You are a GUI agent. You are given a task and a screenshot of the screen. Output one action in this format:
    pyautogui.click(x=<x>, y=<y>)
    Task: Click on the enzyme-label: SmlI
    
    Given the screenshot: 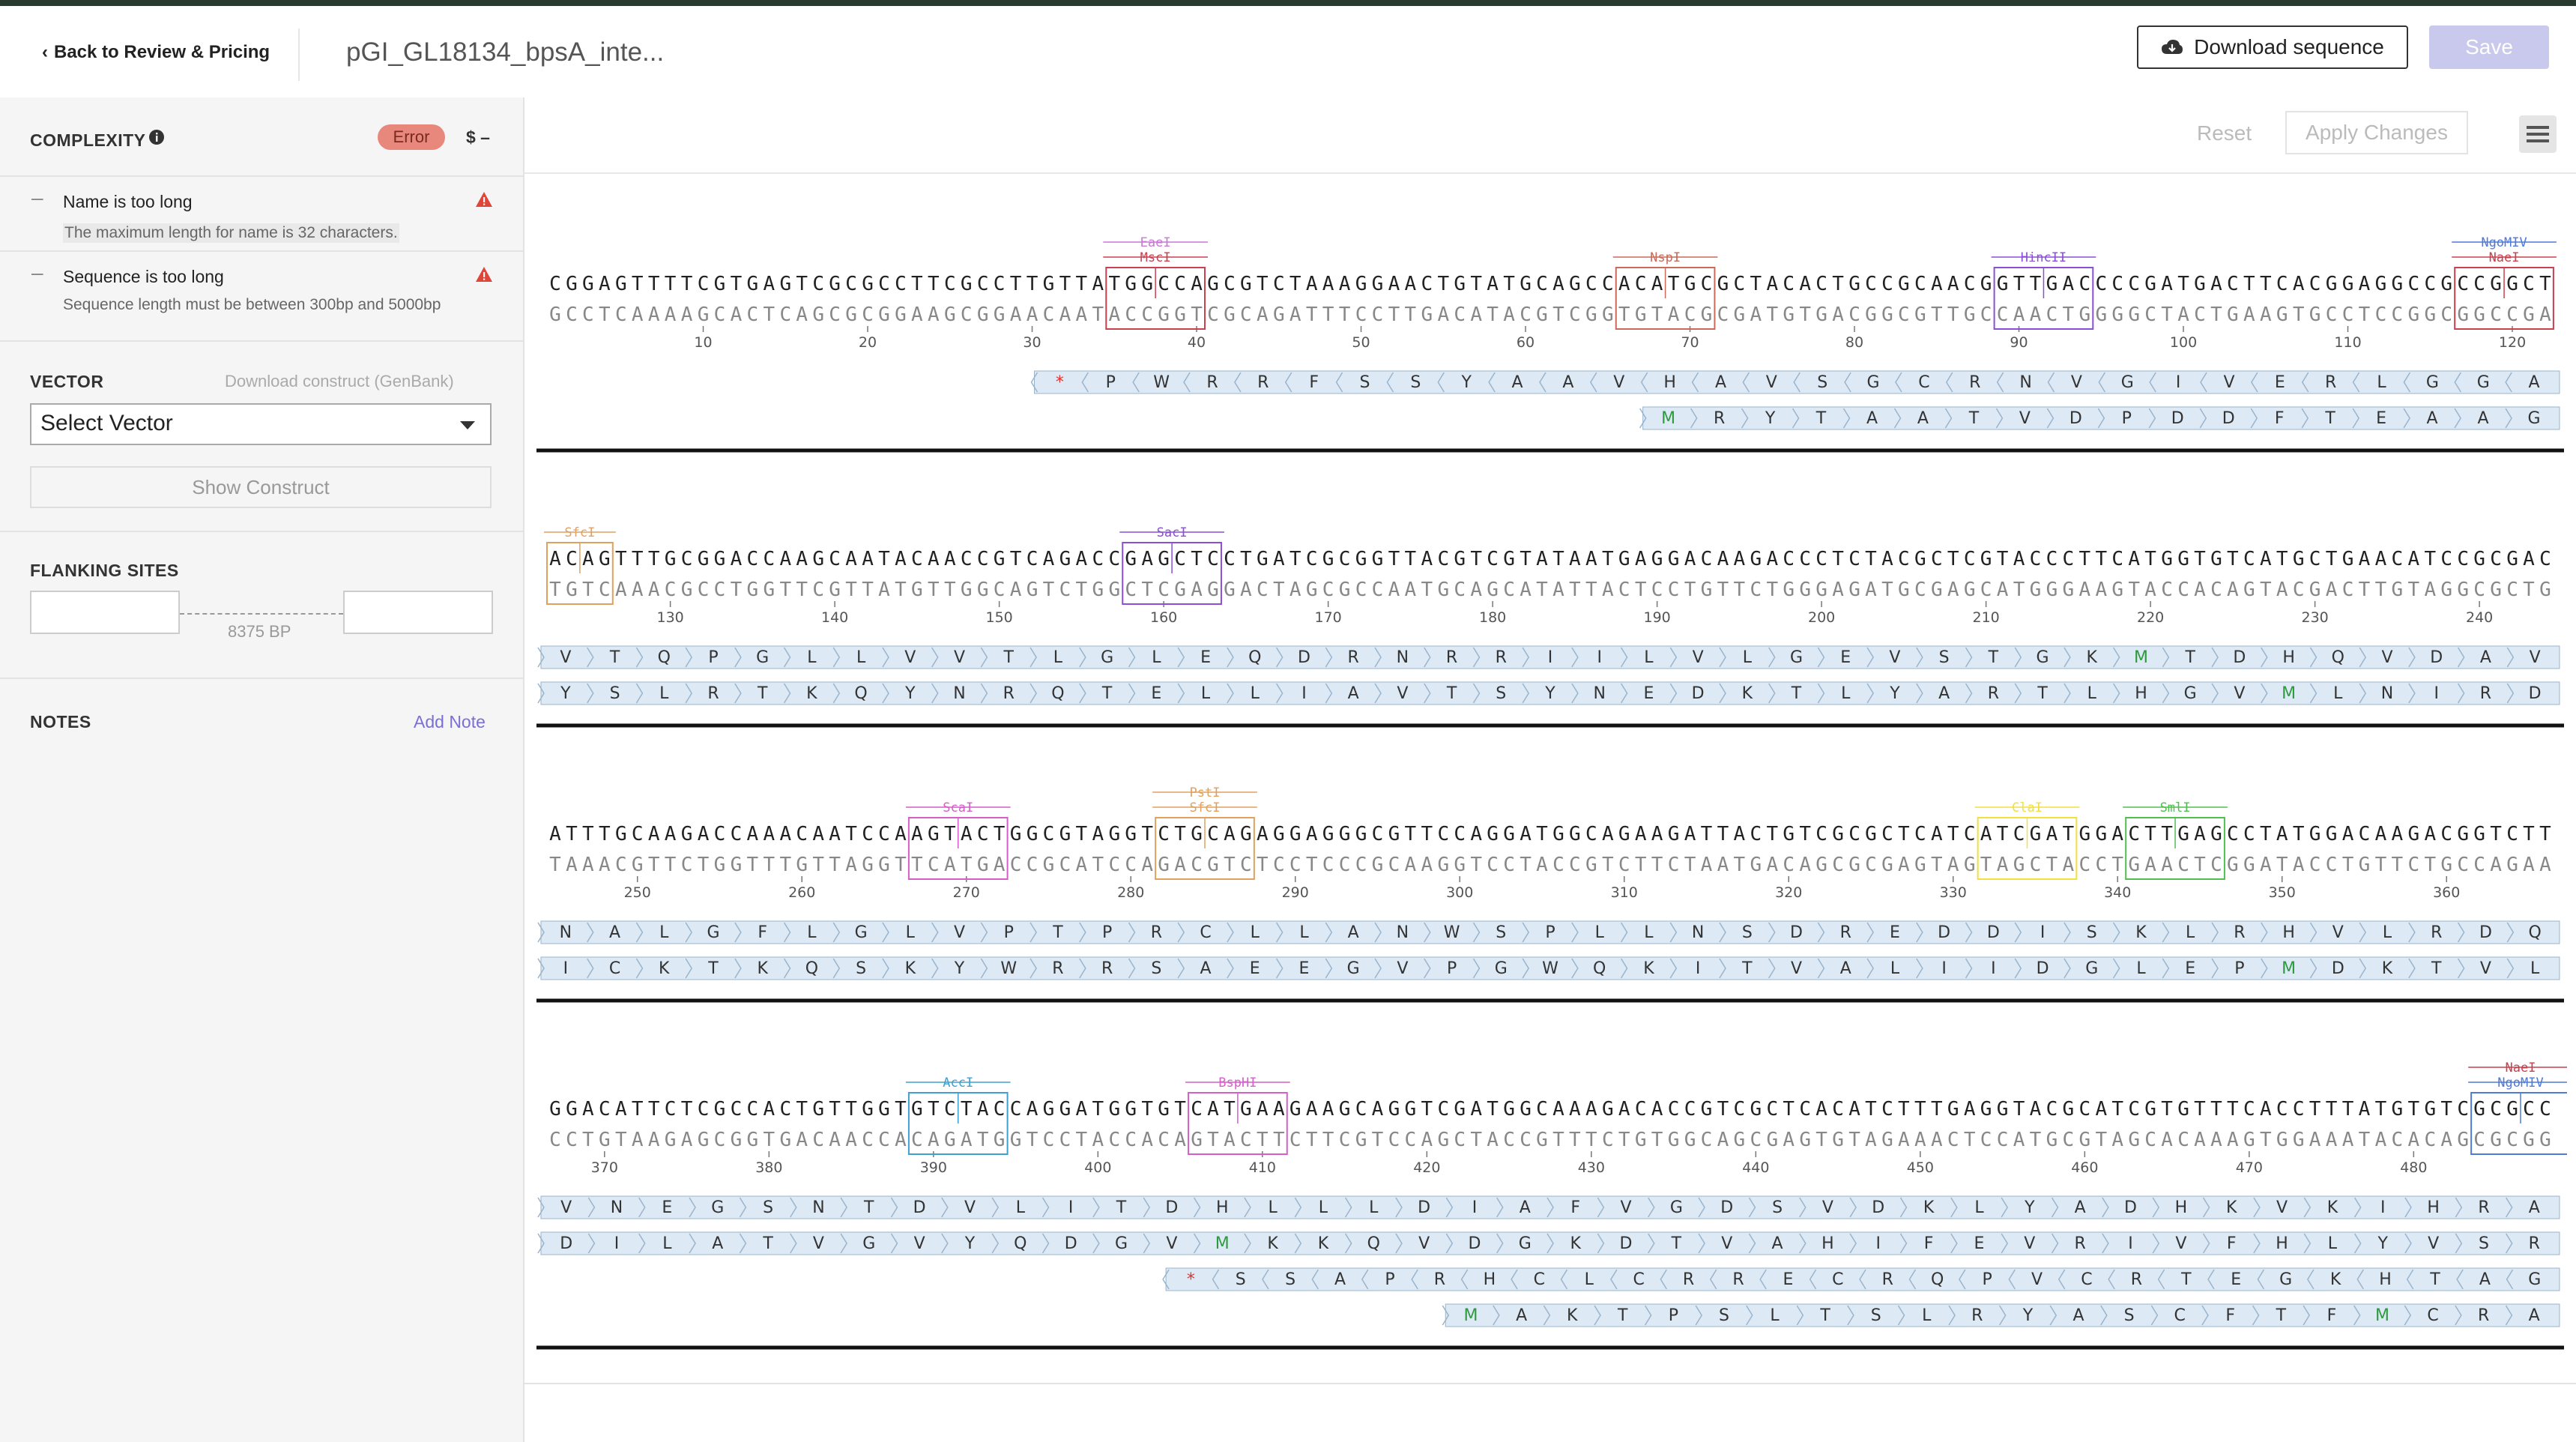 What is the action you would take?
    pyautogui.click(x=2175, y=808)
    